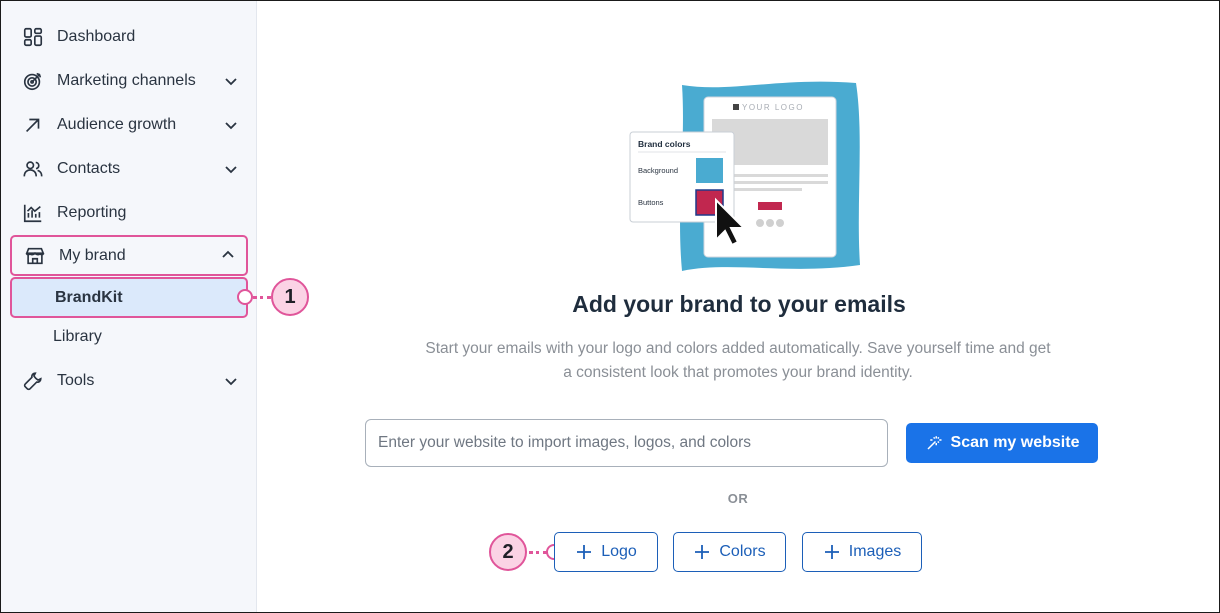  What do you see at coordinates (619, 551) in the screenshot?
I see `add-logo-label: Logo` at bounding box center [619, 551].